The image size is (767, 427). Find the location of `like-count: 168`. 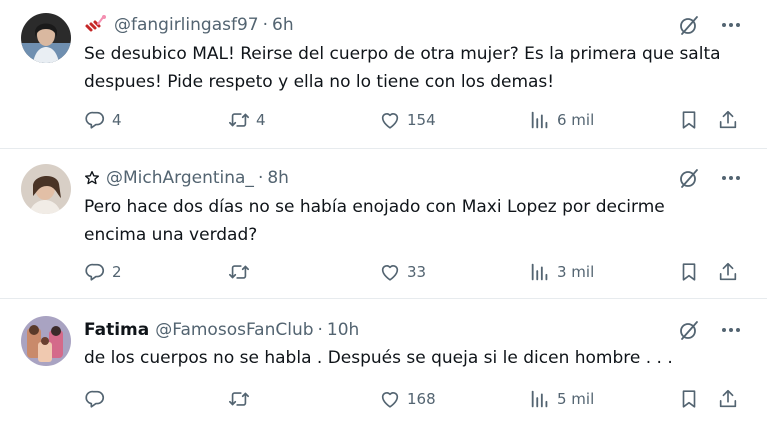

like-count: 168 is located at coordinates (421, 399).